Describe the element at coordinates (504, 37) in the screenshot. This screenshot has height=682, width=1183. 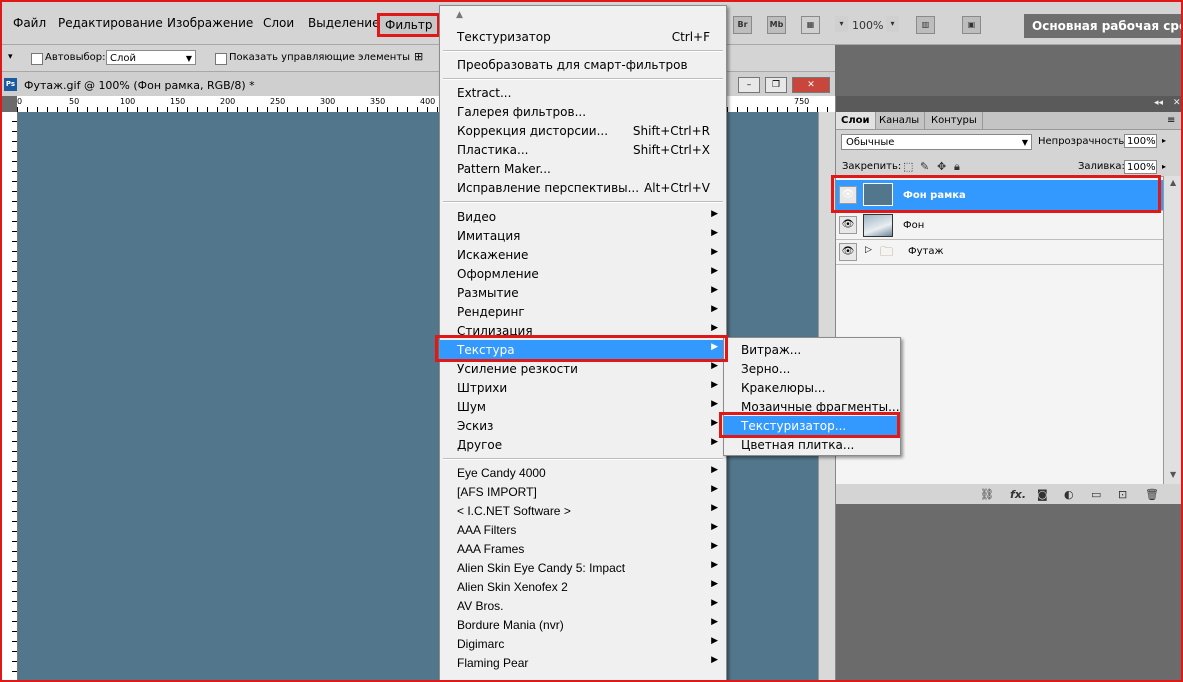
I see `menu-item-label: Текстуризатор` at that location.